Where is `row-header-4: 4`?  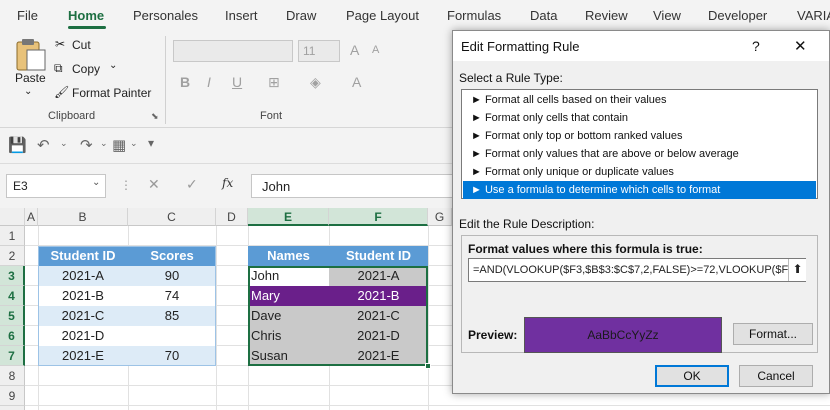 row-header-4: 4 is located at coordinates (12, 296).